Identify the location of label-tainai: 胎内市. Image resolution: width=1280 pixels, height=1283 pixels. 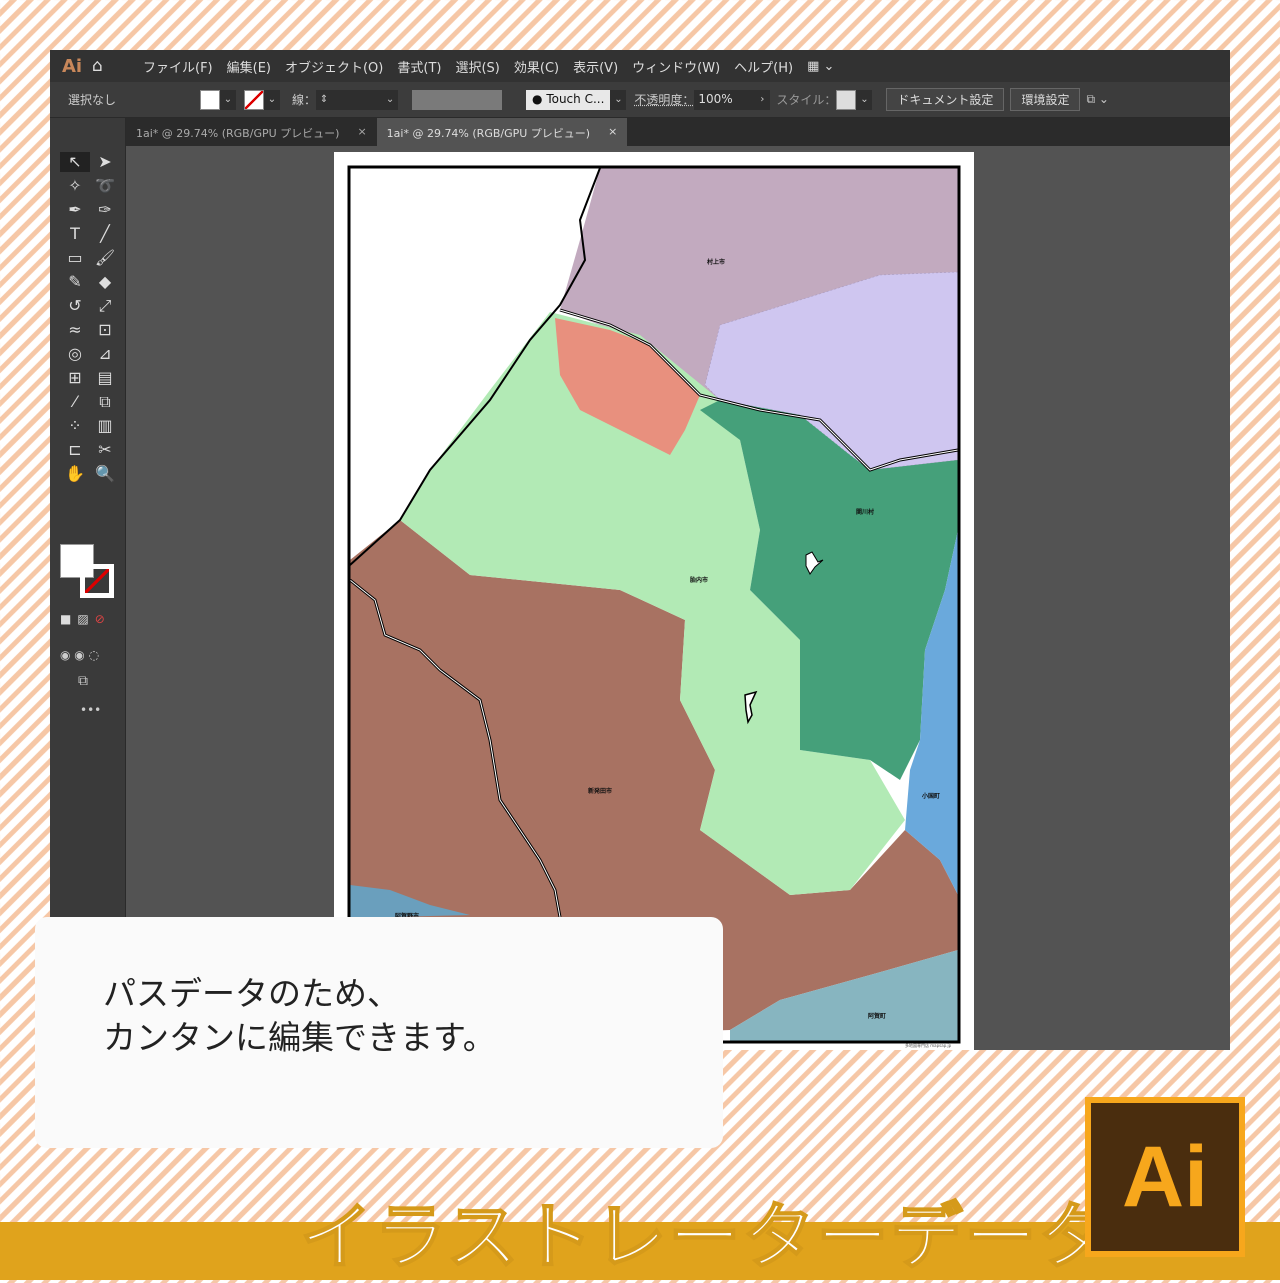
(699, 580).